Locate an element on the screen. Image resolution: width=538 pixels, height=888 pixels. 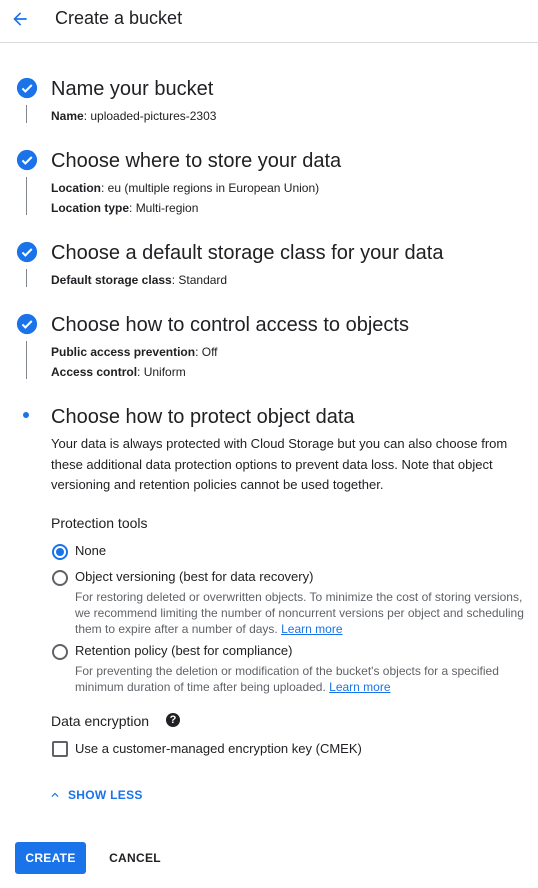
show-less-button: SHOW LESS is located at coordinates (95, 795).